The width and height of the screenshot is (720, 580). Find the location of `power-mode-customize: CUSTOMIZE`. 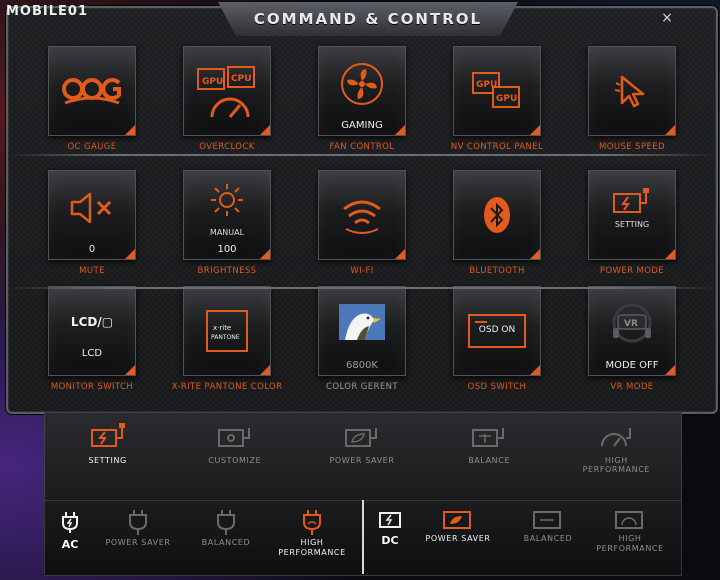

power-mode-customize: CUSTOMIZE is located at coordinates (235, 448).